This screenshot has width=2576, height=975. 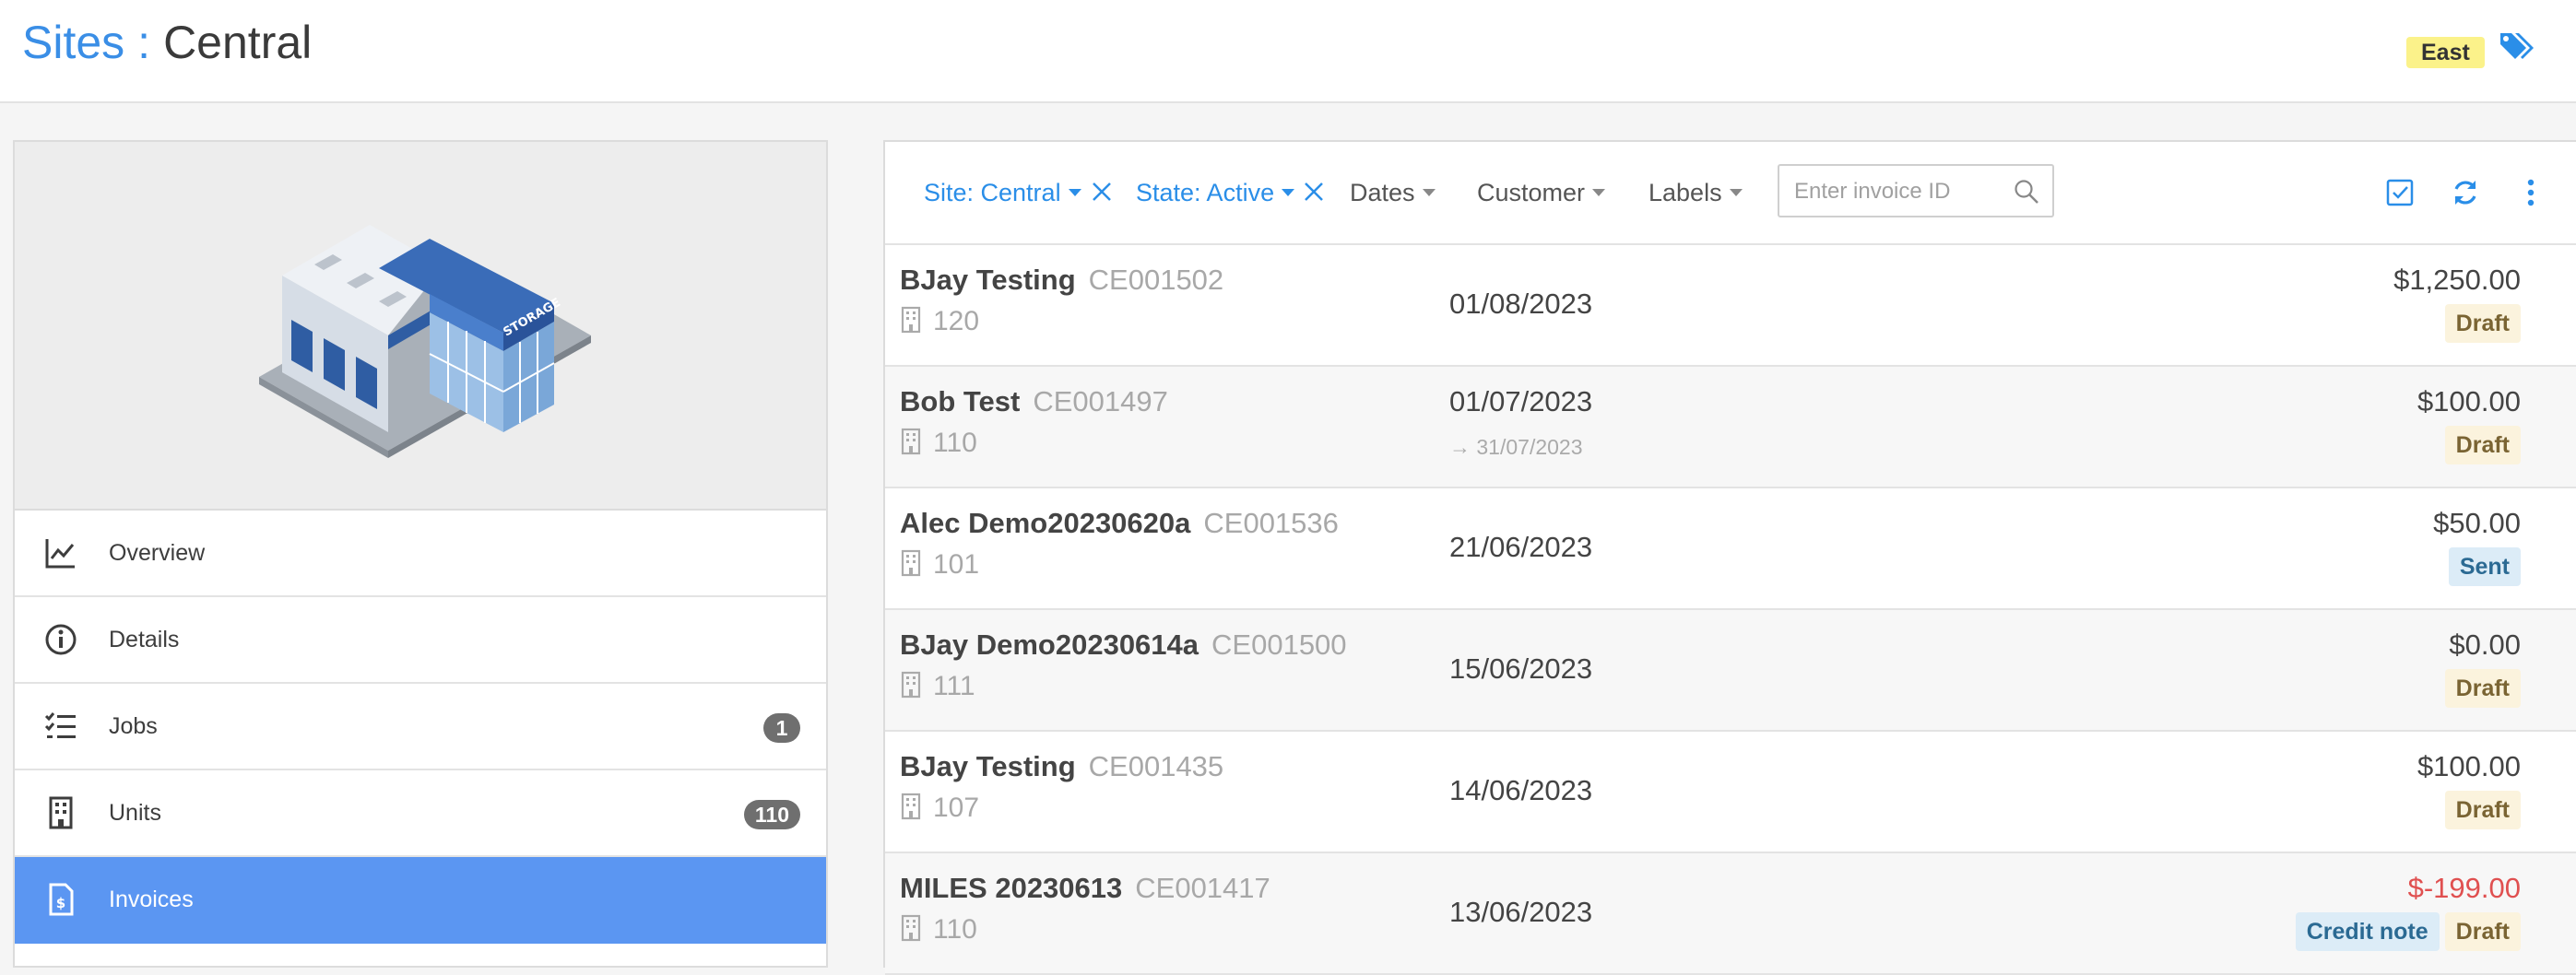 I want to click on sidebar-item-overview: Overview, so click(x=420, y=554).